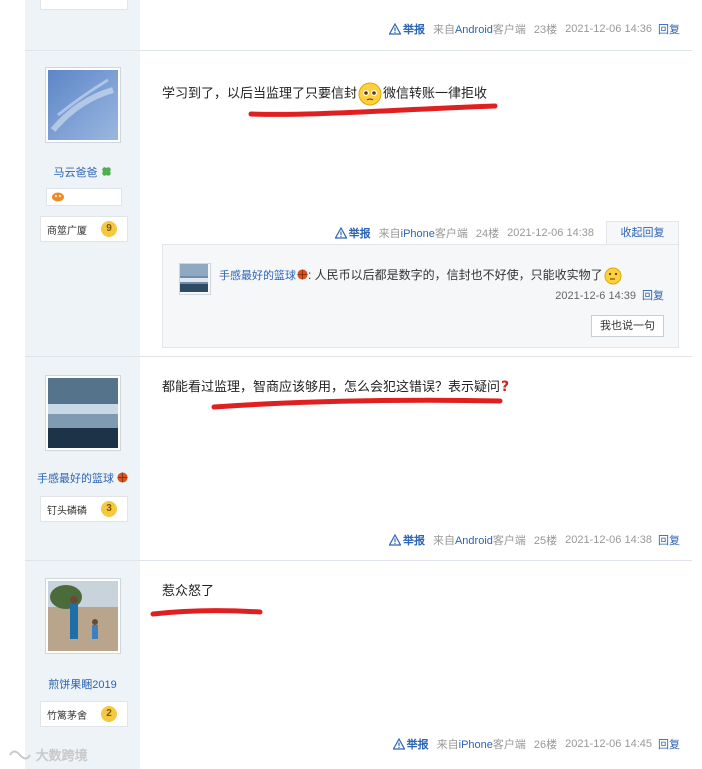  I want to click on floor-number: 25楼, so click(545, 541).